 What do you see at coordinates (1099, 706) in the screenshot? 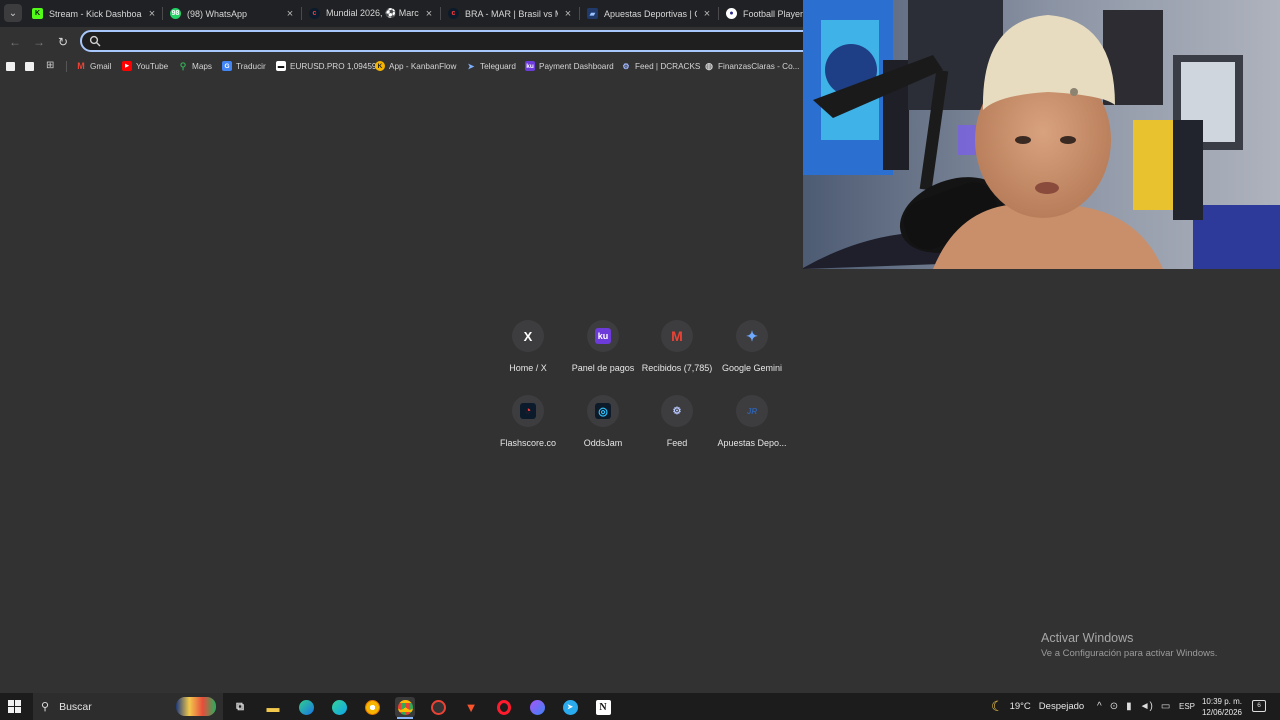
I see `chevron-up-icon: ^` at bounding box center [1099, 706].